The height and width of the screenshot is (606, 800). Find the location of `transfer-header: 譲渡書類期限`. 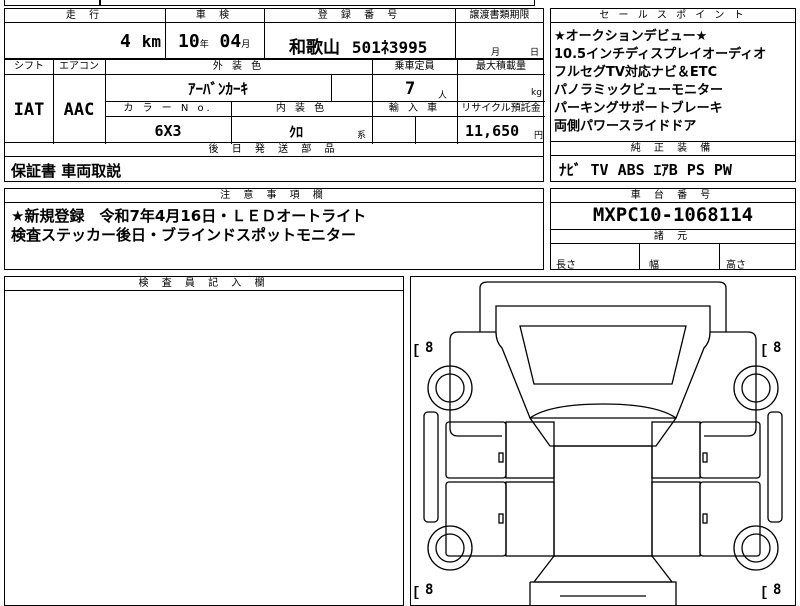

transfer-header: 譲渡書類期限 is located at coordinates (499, 16).